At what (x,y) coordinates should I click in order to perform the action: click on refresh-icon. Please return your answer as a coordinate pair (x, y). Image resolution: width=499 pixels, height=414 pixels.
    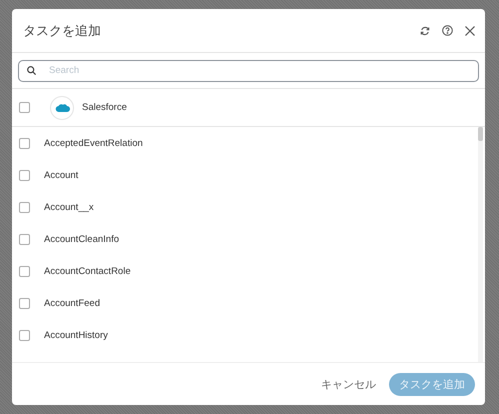
    Looking at the image, I should click on (425, 31).